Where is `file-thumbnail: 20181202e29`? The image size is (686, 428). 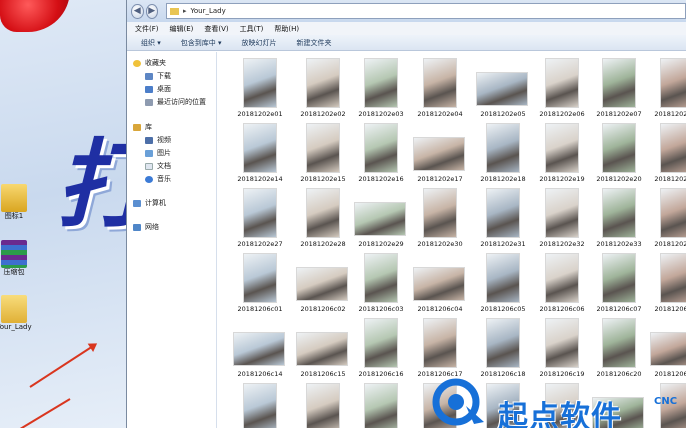
file-thumbnail: 20181202e29 is located at coordinates (381, 218).